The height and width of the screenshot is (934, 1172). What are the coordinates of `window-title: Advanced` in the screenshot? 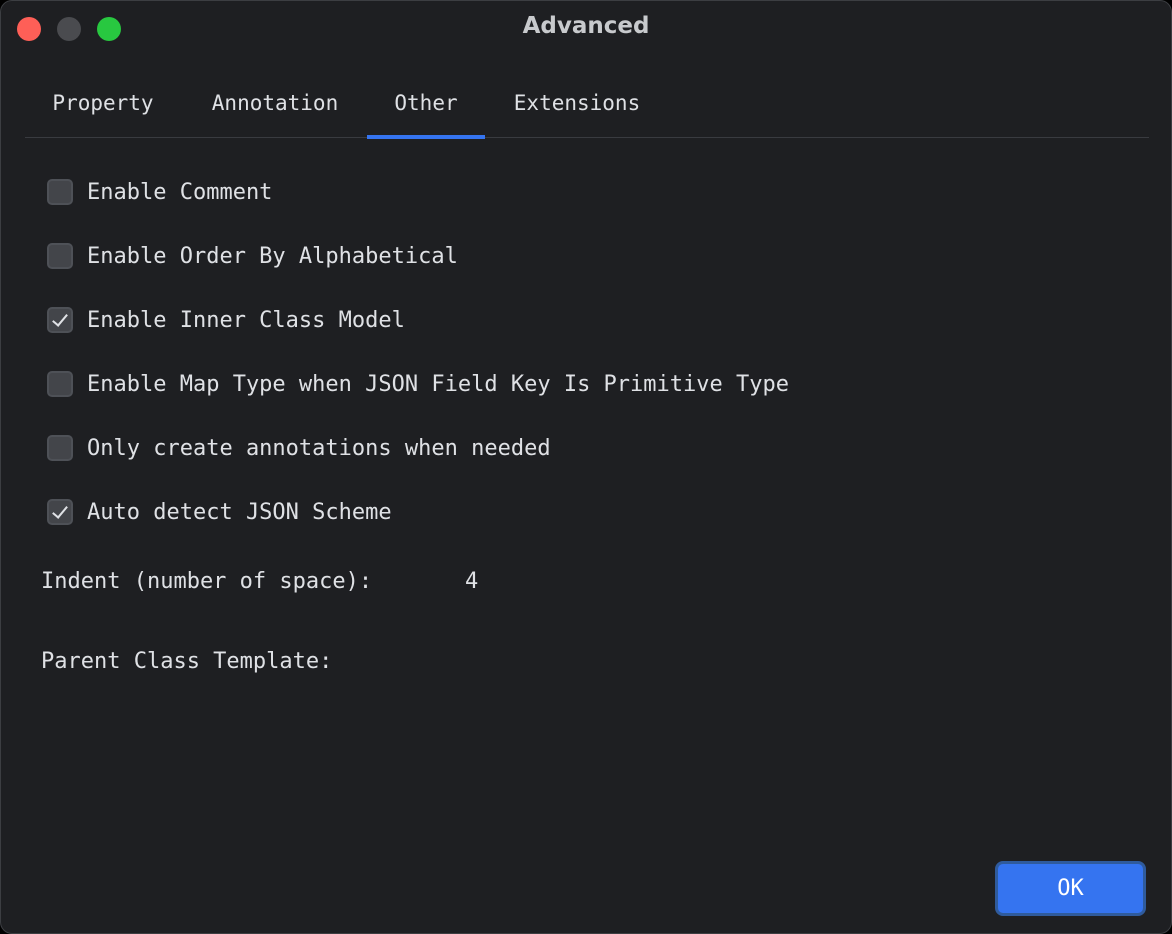 It's located at (586, 26).